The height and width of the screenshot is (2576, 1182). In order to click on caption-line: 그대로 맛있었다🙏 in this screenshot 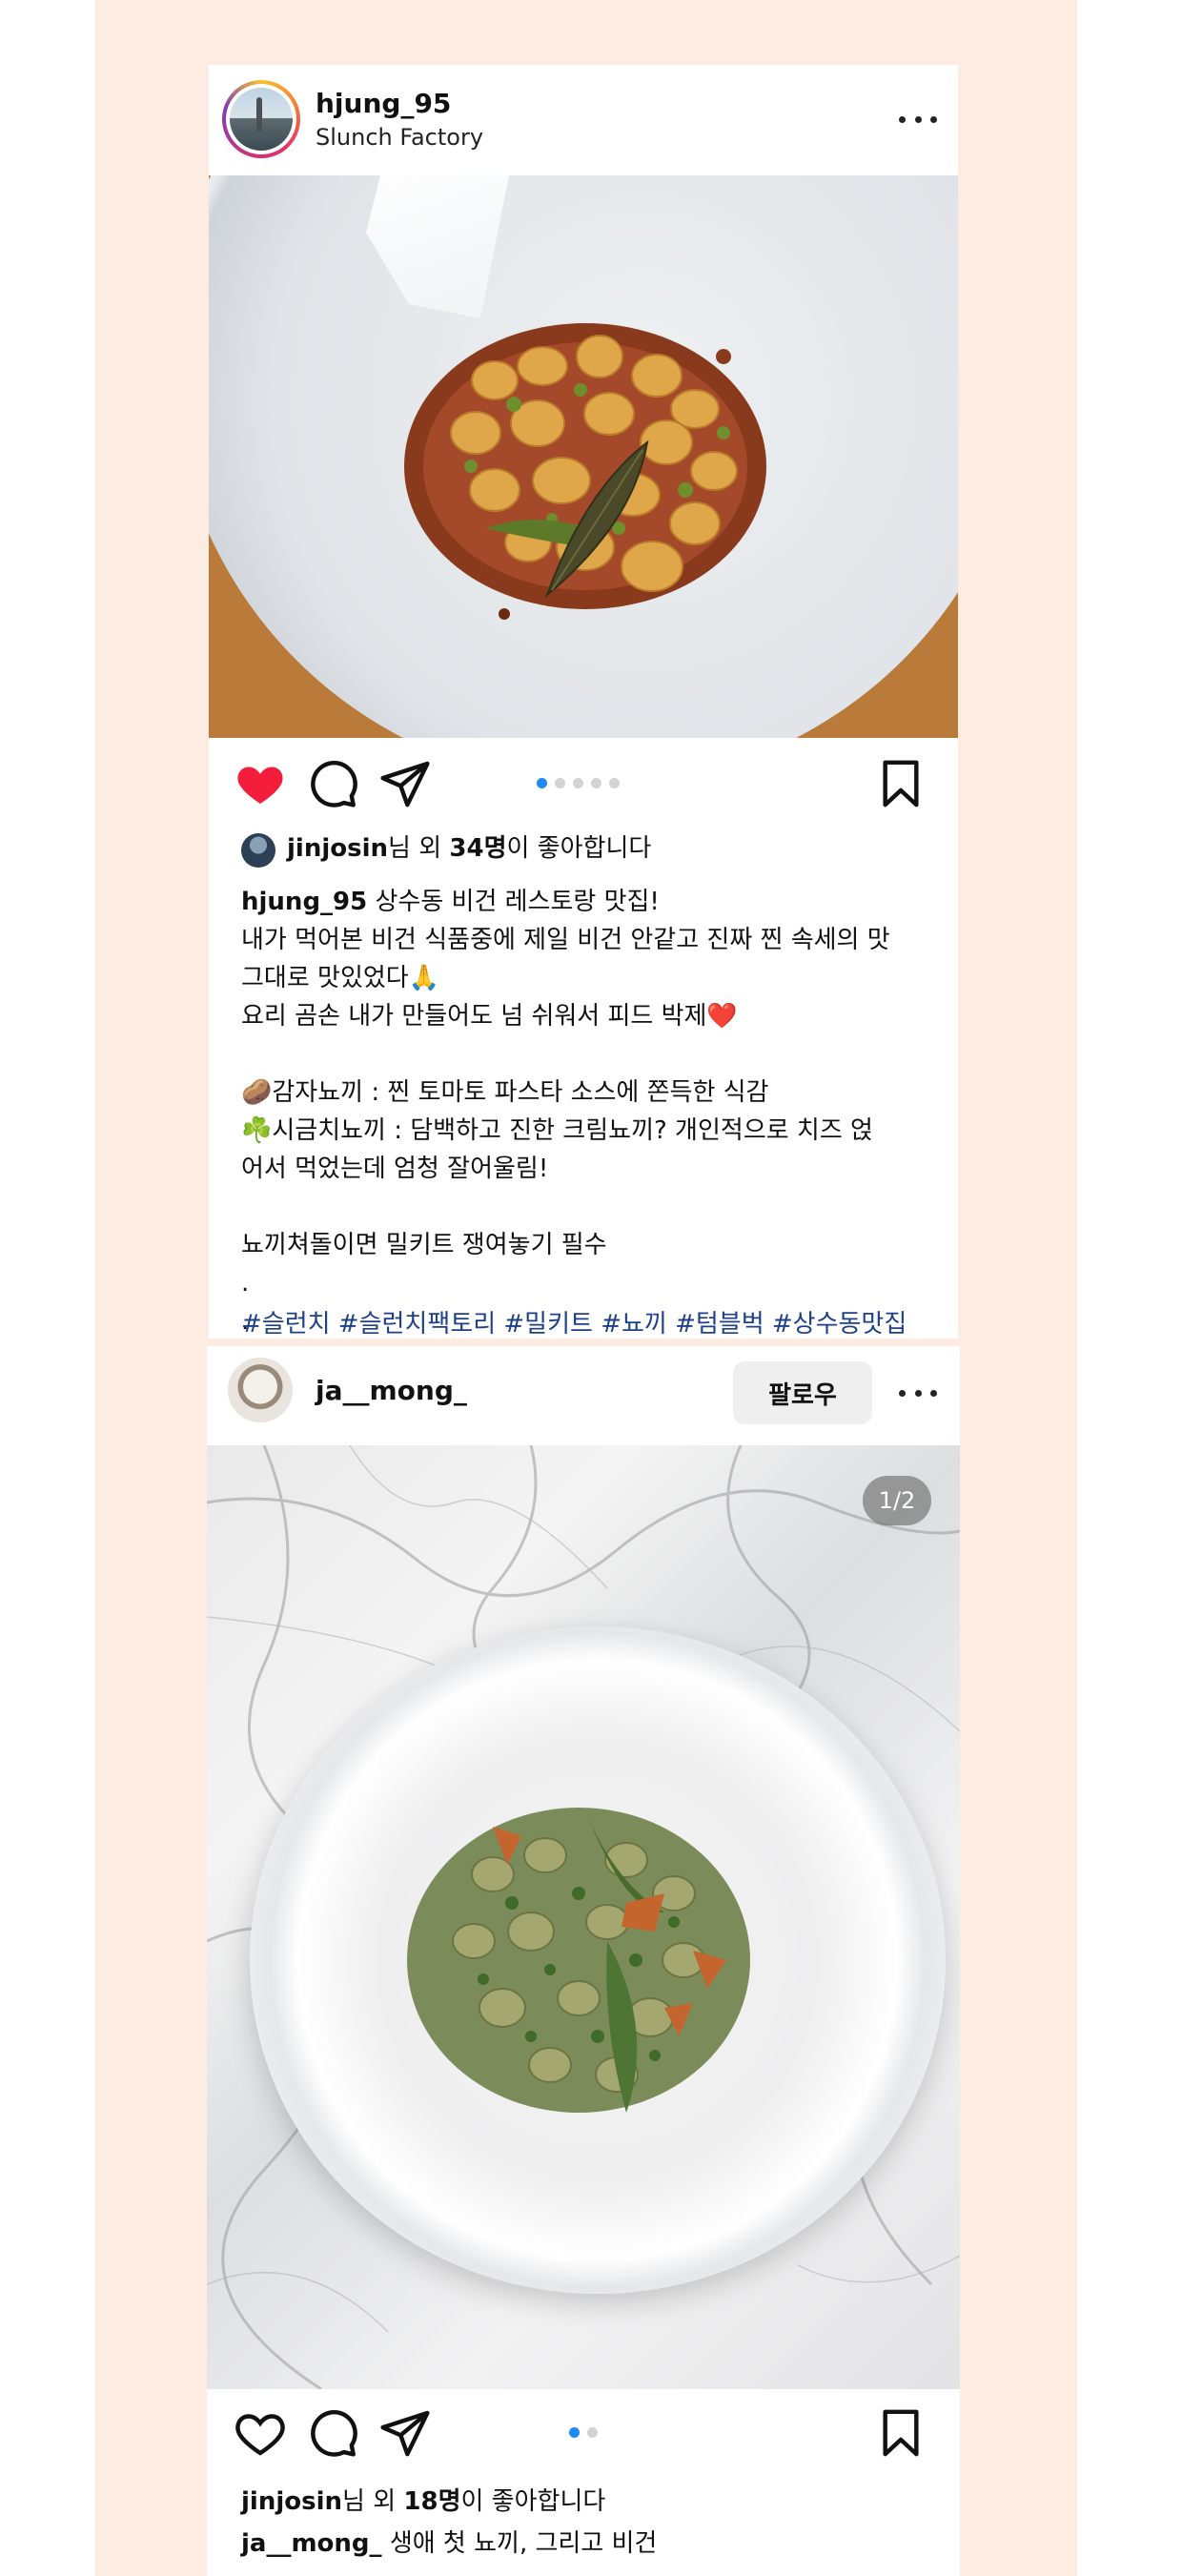, I will do `click(340, 978)`.